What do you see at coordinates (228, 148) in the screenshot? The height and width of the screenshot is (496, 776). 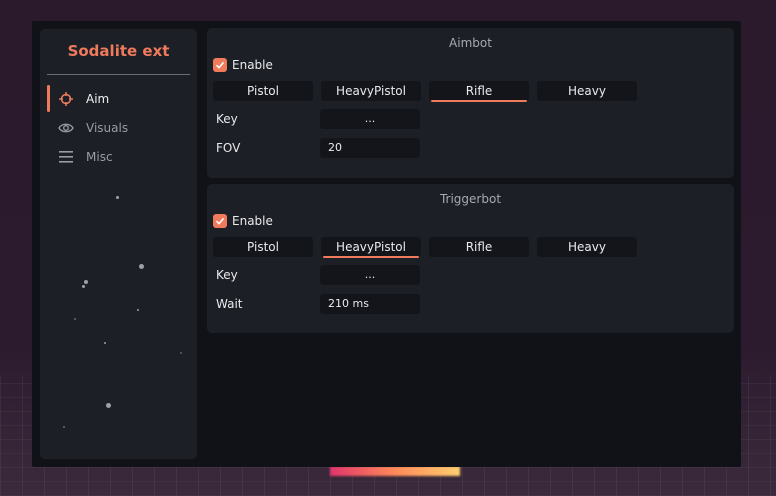 I see `fov-label: FOV` at bounding box center [228, 148].